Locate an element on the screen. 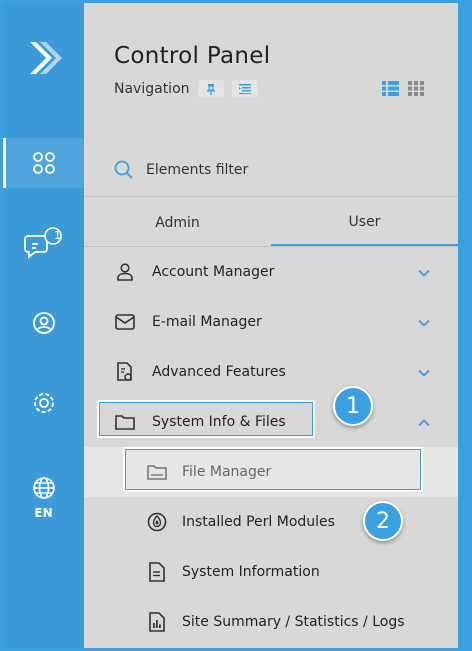 The width and height of the screenshot is (472, 651). grid-view-icon is located at coordinates (416, 88).